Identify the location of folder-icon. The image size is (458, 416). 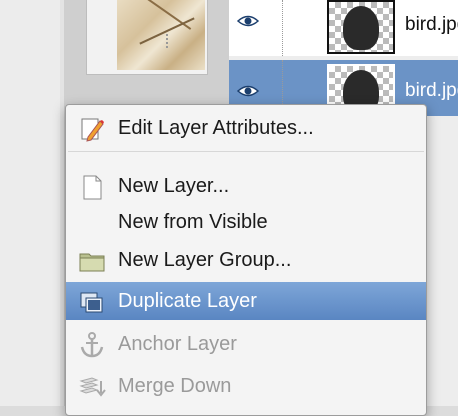
(92, 262).